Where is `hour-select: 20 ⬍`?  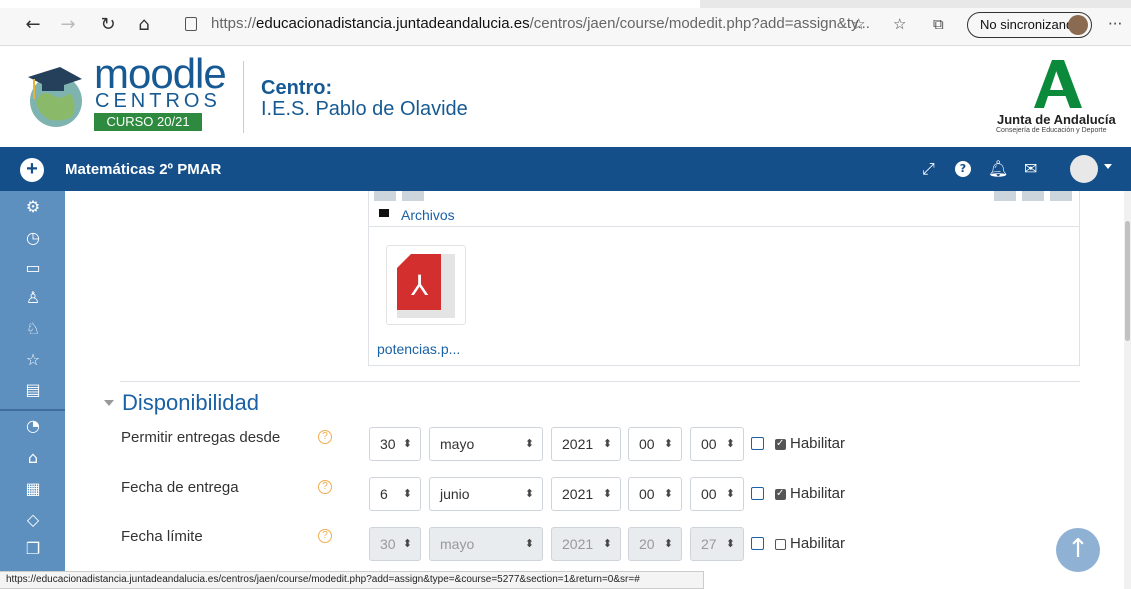
hour-select: 20 ⬍ is located at coordinates (655, 544).